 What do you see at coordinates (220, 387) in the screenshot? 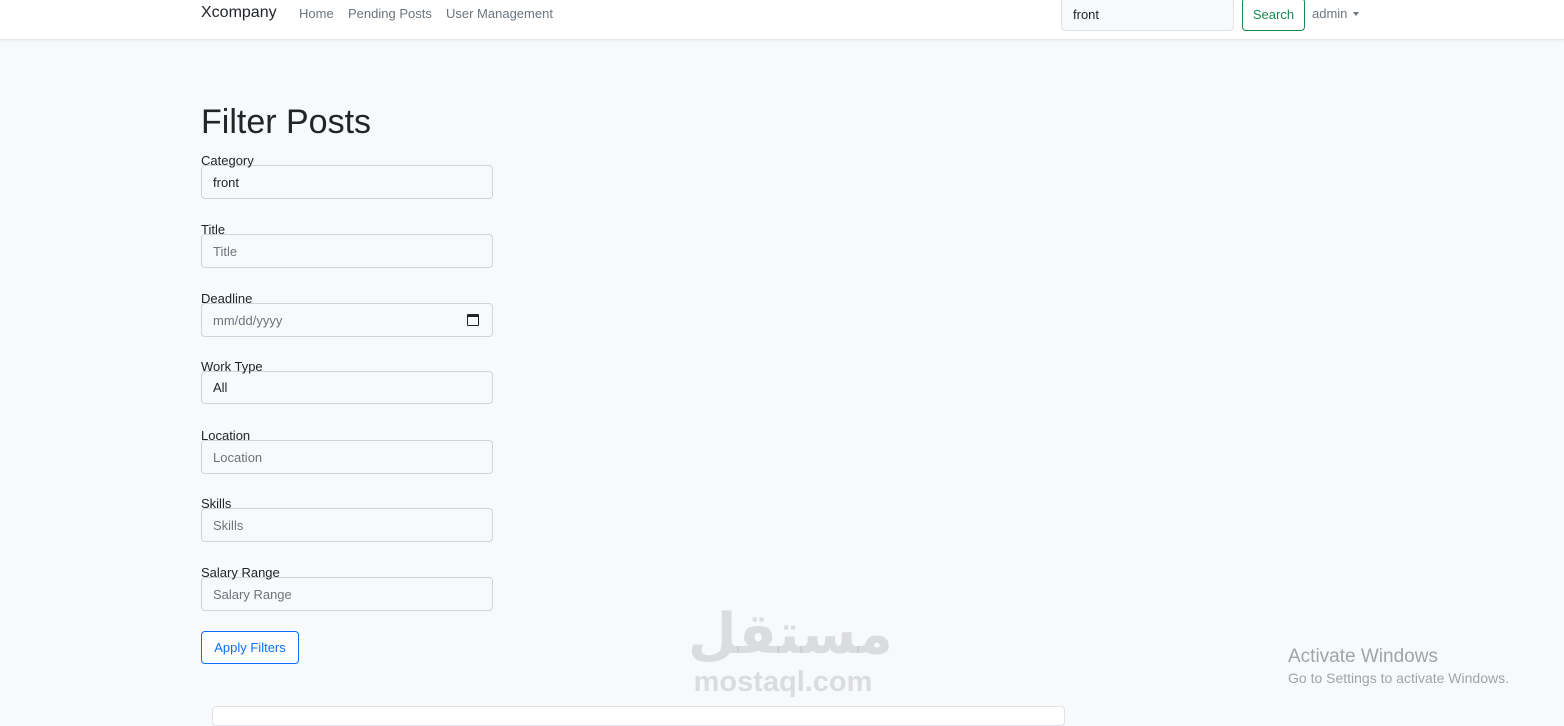
I see `work-type-selected-value: All` at bounding box center [220, 387].